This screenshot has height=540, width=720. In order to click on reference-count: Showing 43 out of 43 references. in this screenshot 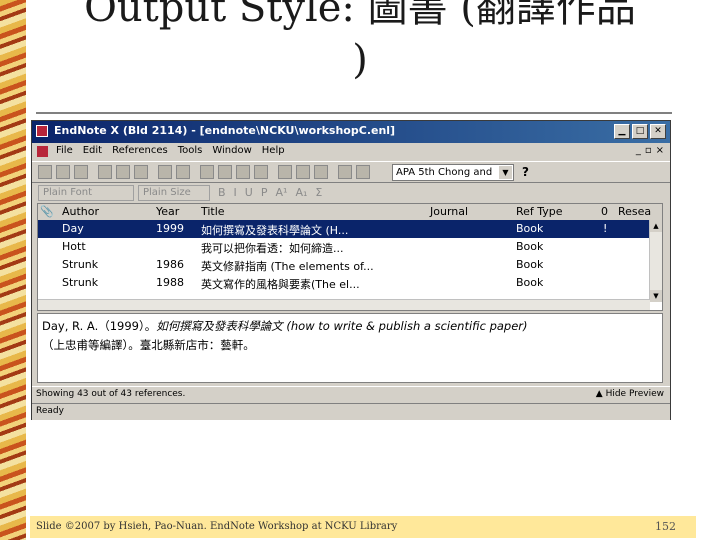, I will do `click(111, 394)`.